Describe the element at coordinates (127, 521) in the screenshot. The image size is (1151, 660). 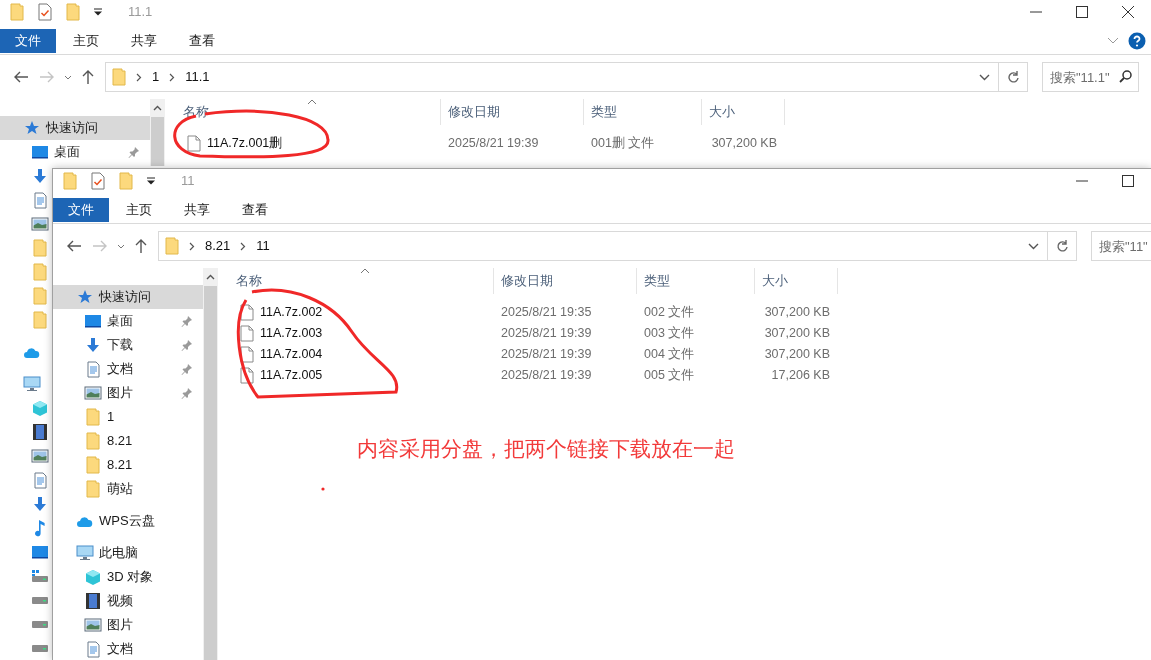
I see `nav-item: WPS云盘` at that location.